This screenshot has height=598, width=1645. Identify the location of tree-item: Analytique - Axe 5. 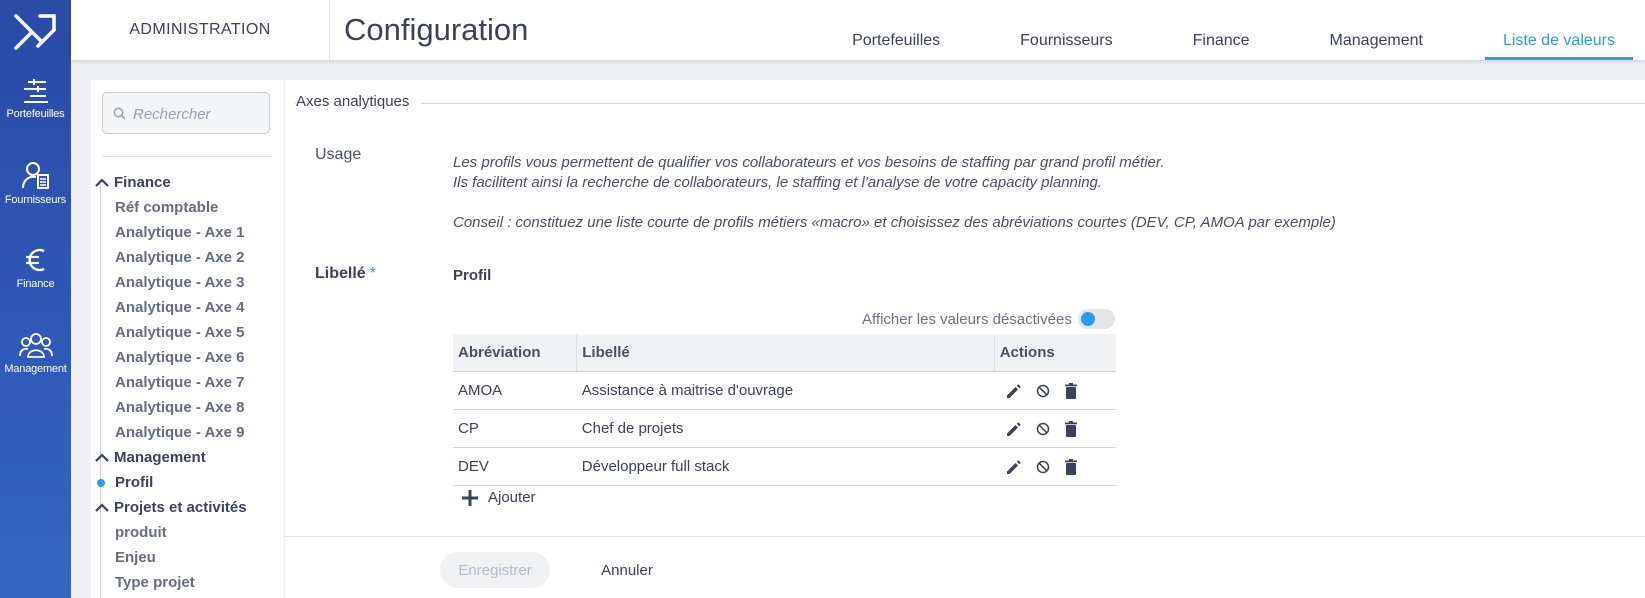
(187, 332).